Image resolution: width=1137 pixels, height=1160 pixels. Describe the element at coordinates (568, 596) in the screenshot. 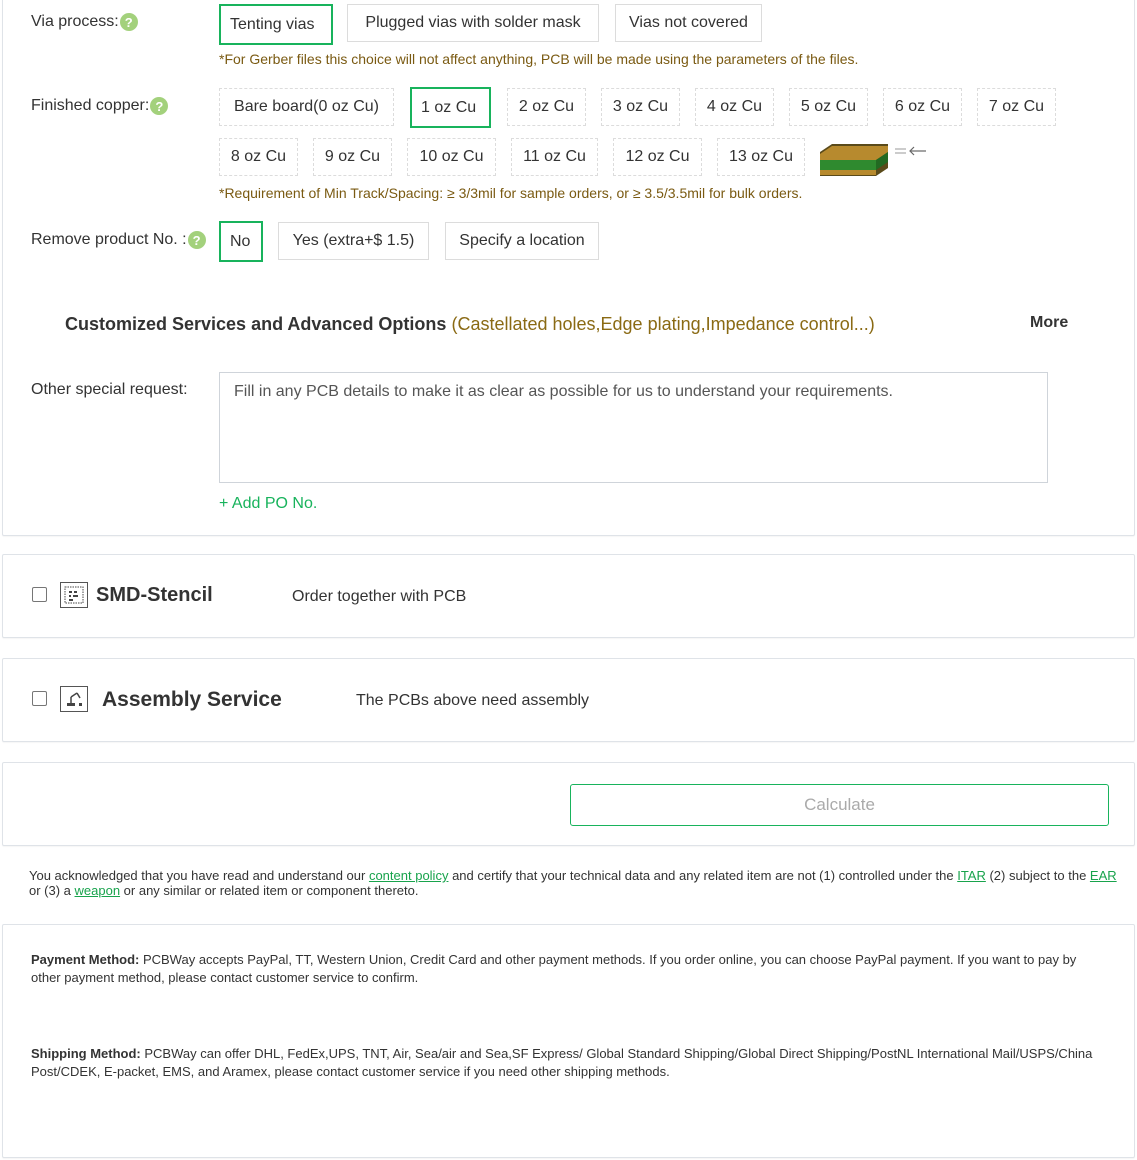

I see `smd-stencil-panel: SMD-Stencil Order together with PCB` at that location.